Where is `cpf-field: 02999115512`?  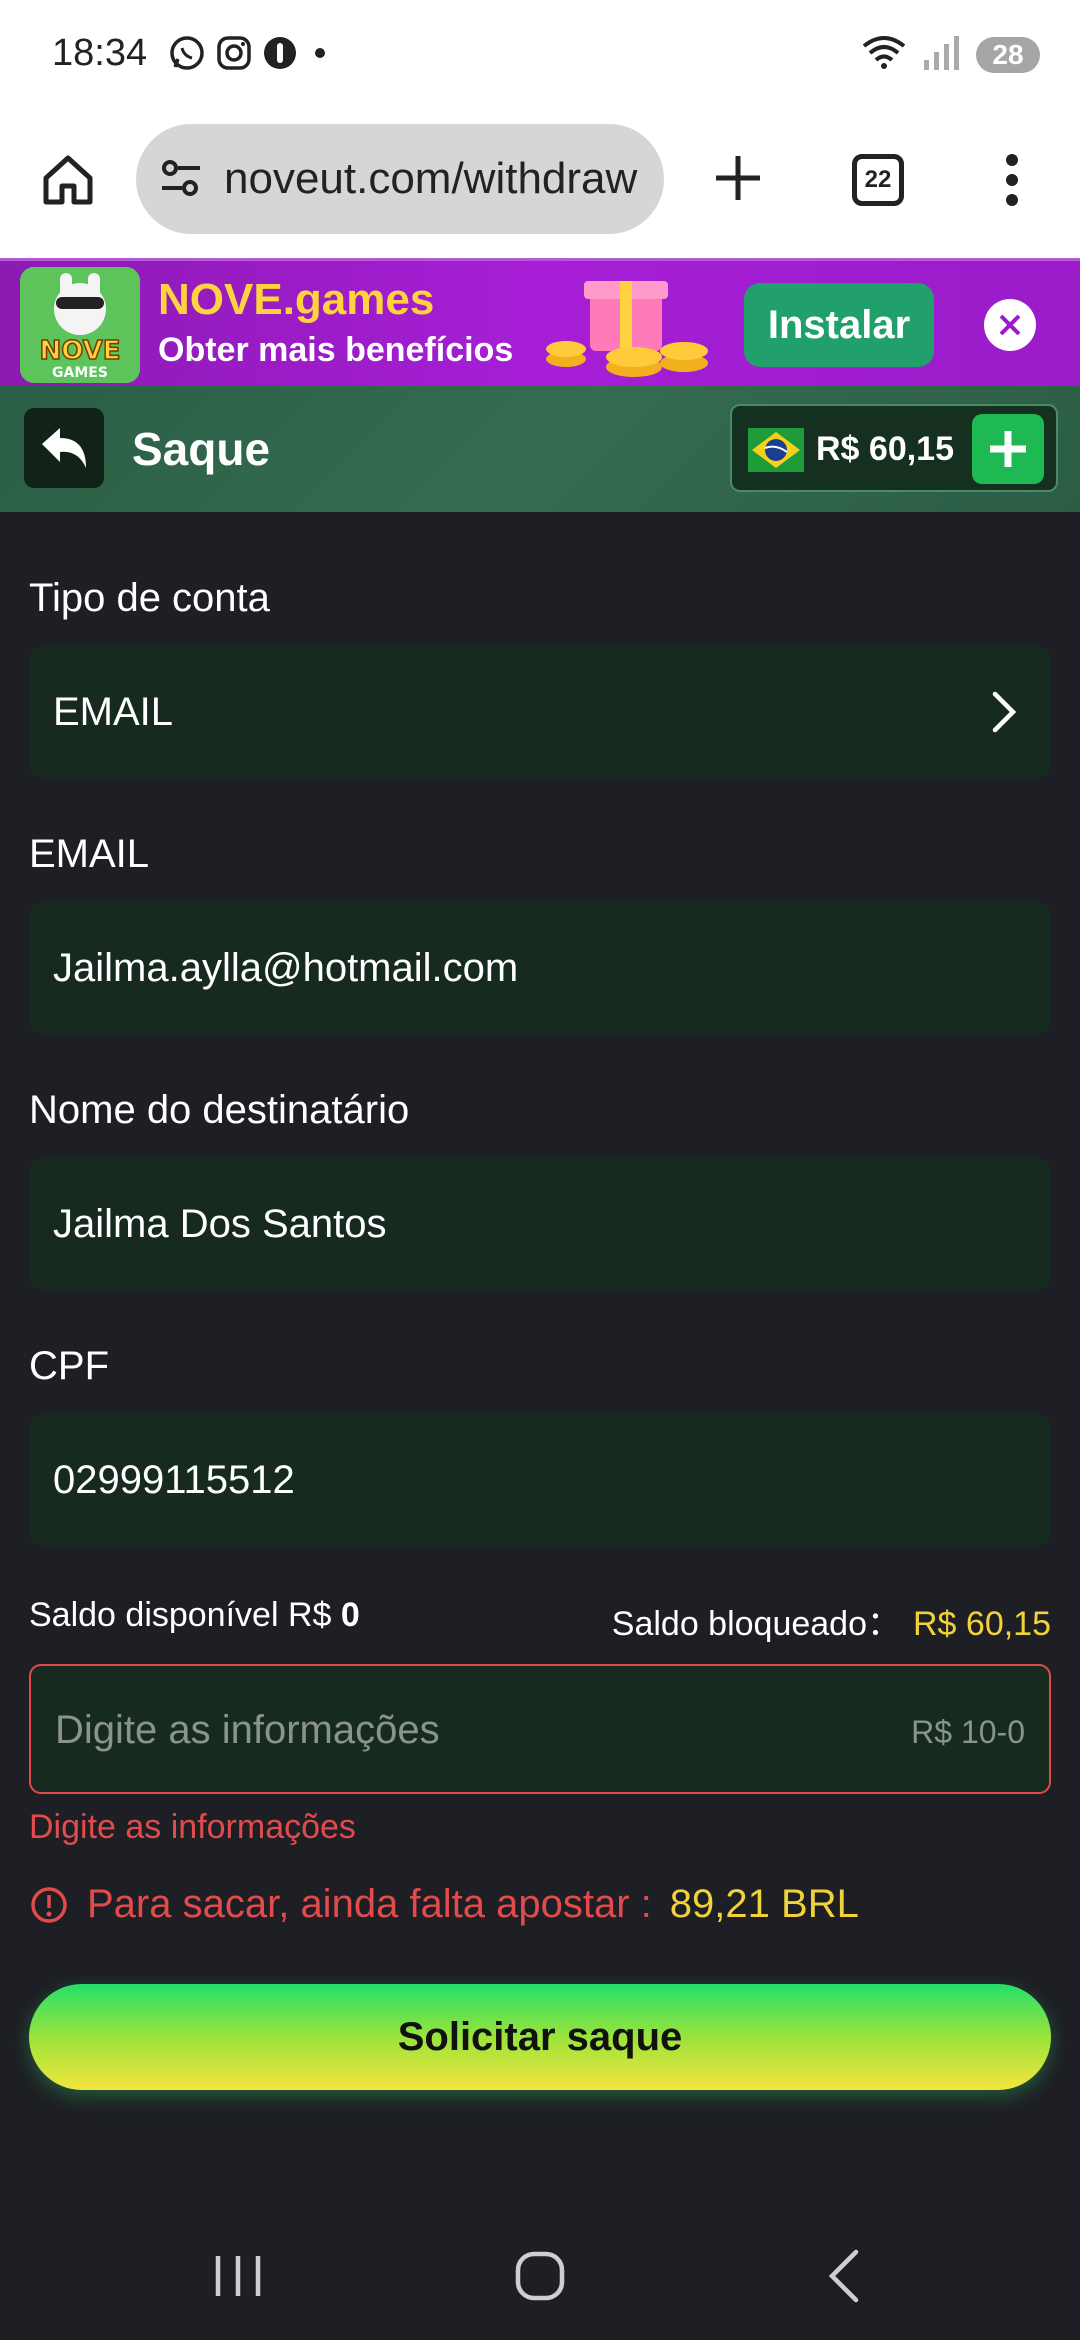
cpf-field: 02999115512 is located at coordinates (540, 1480).